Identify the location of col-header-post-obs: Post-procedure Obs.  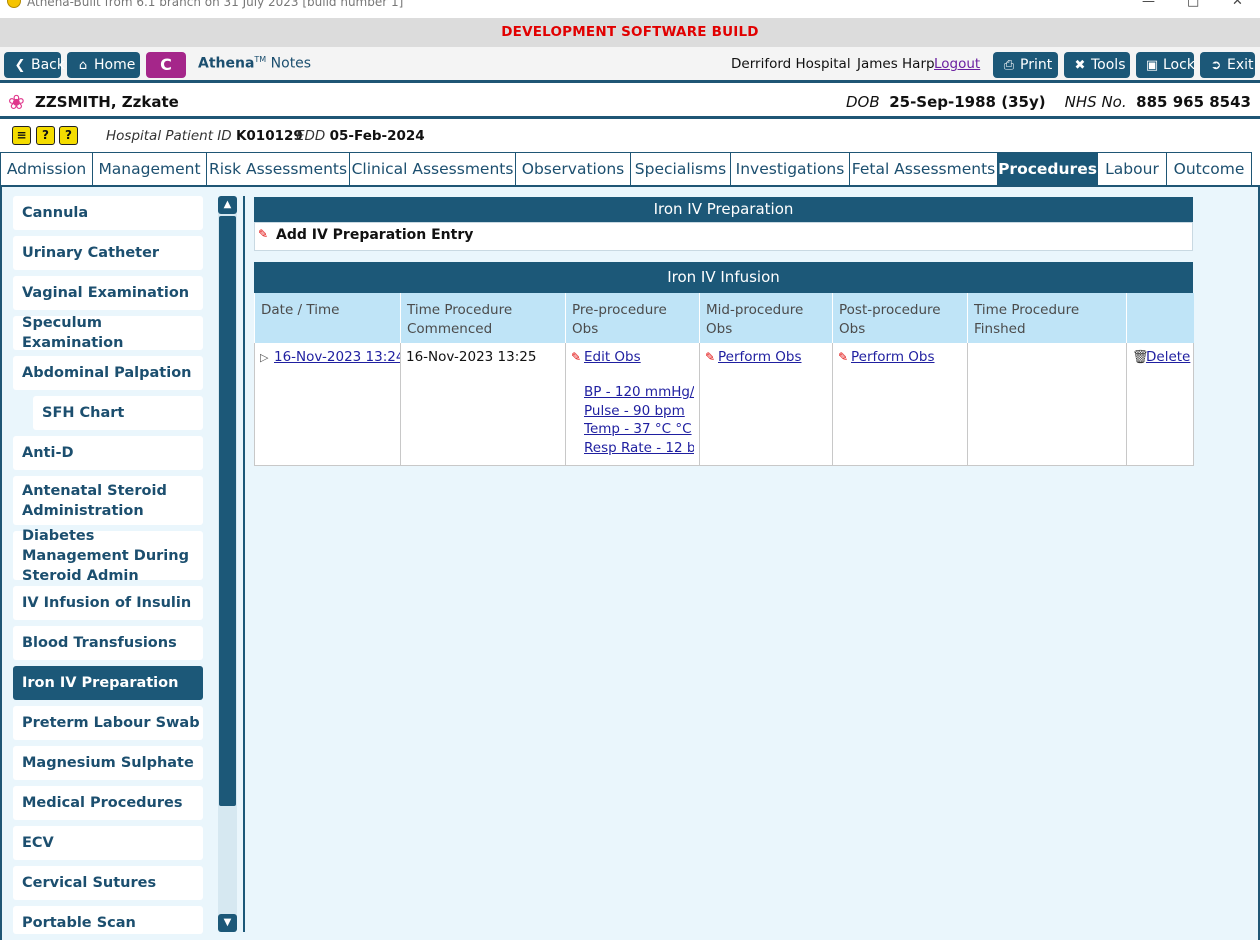
(900, 318).